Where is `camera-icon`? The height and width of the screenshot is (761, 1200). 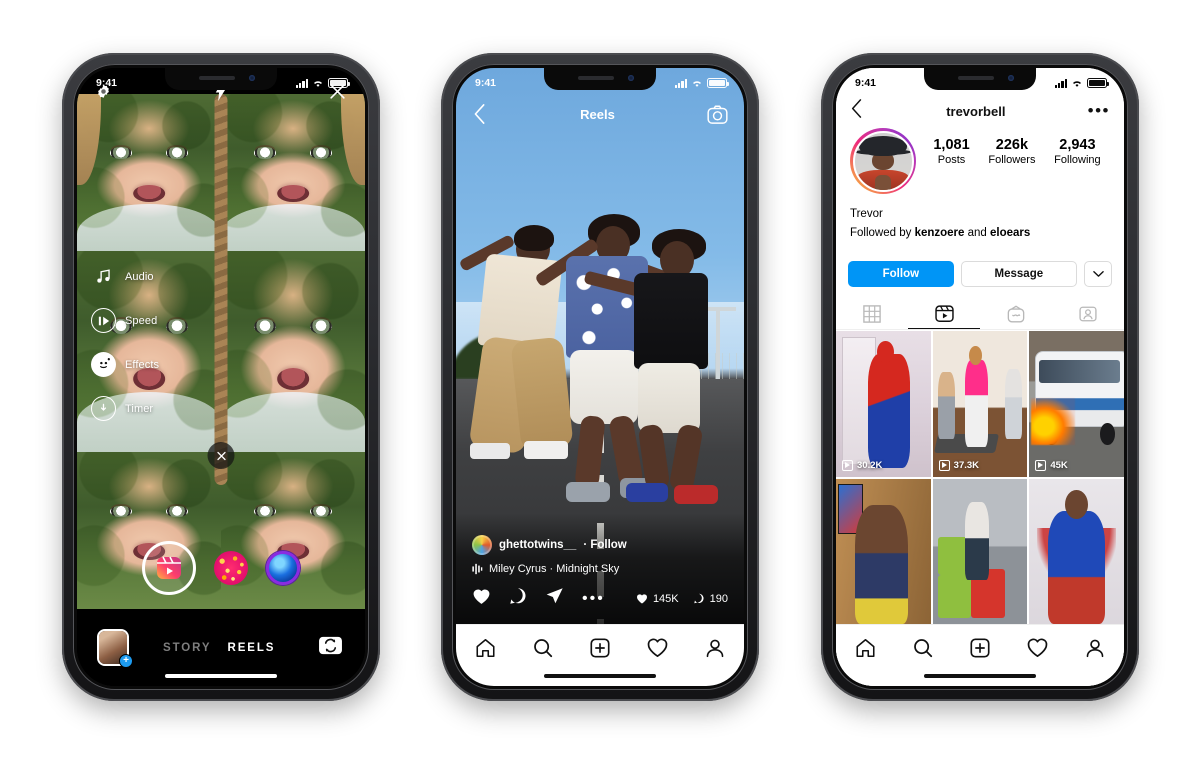
camera-icon is located at coordinates (717, 114).